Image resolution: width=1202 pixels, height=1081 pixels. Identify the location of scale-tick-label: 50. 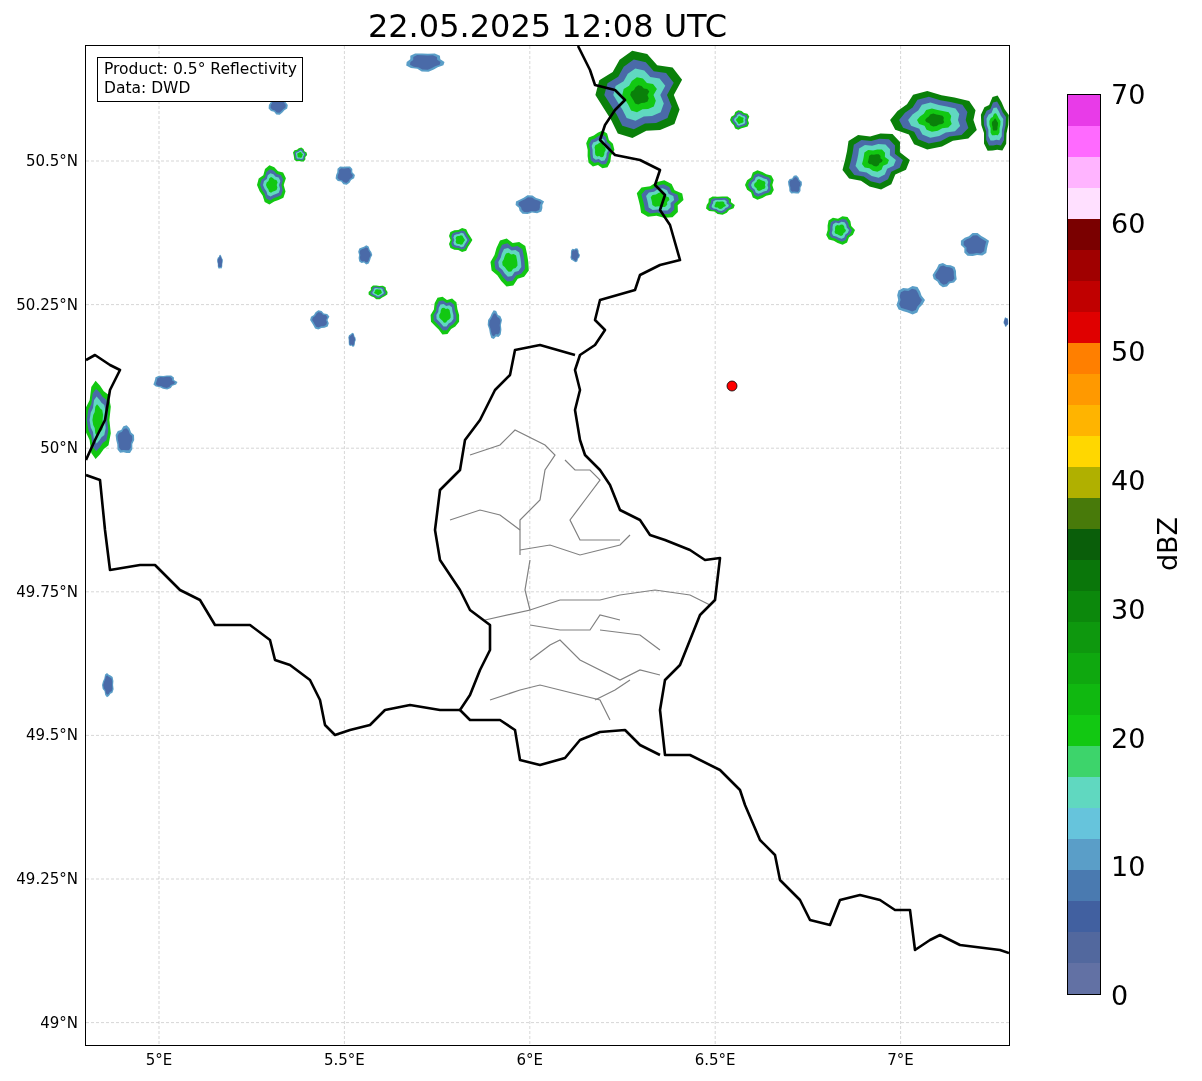
(1128, 351).